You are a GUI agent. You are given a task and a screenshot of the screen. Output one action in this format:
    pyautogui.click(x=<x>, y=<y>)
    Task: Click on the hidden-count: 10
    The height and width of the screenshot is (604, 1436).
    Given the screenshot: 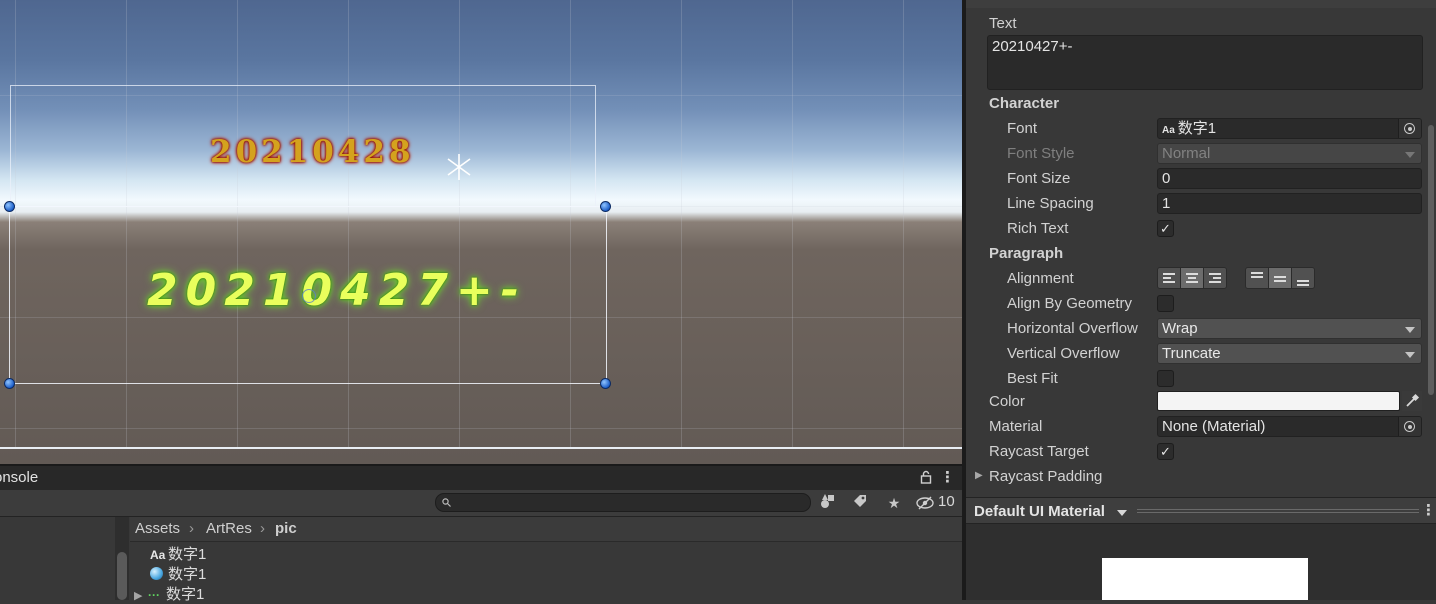 What is the action you would take?
    pyautogui.click(x=946, y=501)
    